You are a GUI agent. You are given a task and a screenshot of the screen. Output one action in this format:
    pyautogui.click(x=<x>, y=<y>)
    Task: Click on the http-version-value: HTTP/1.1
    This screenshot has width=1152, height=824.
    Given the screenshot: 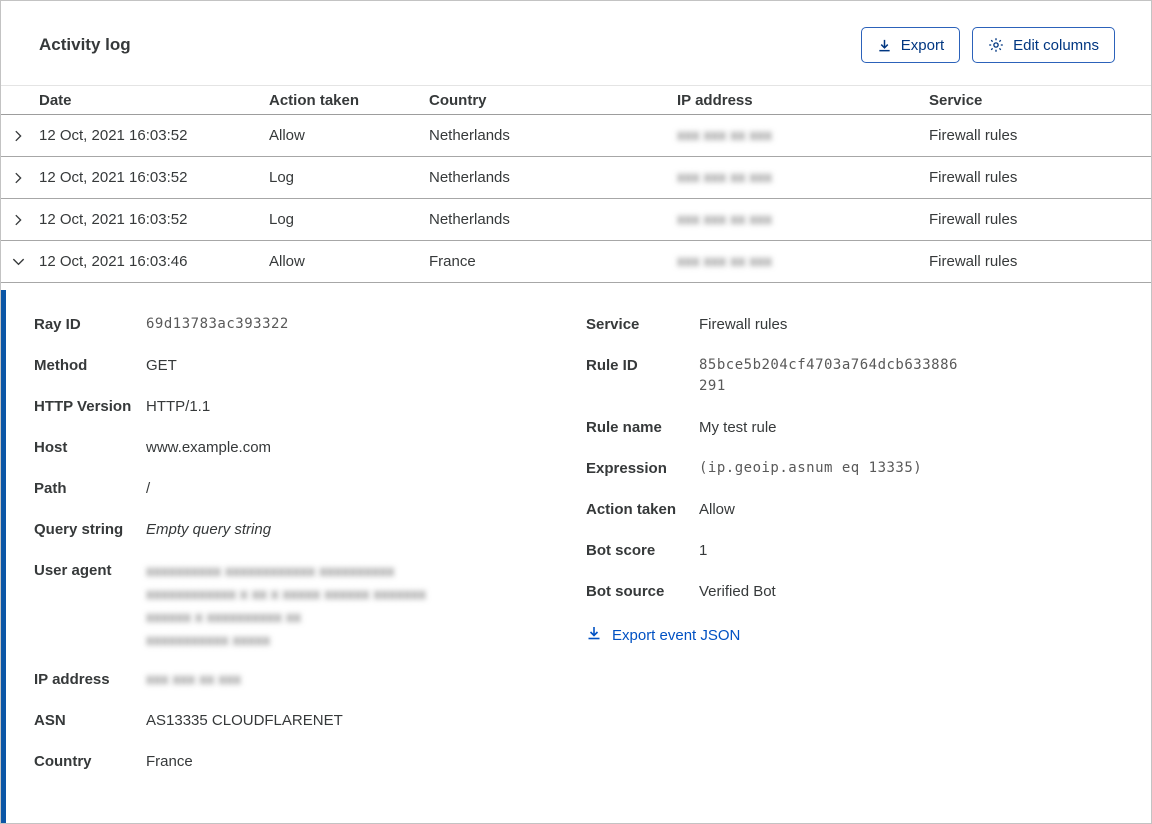 What is the action you would take?
    pyautogui.click(x=178, y=406)
    